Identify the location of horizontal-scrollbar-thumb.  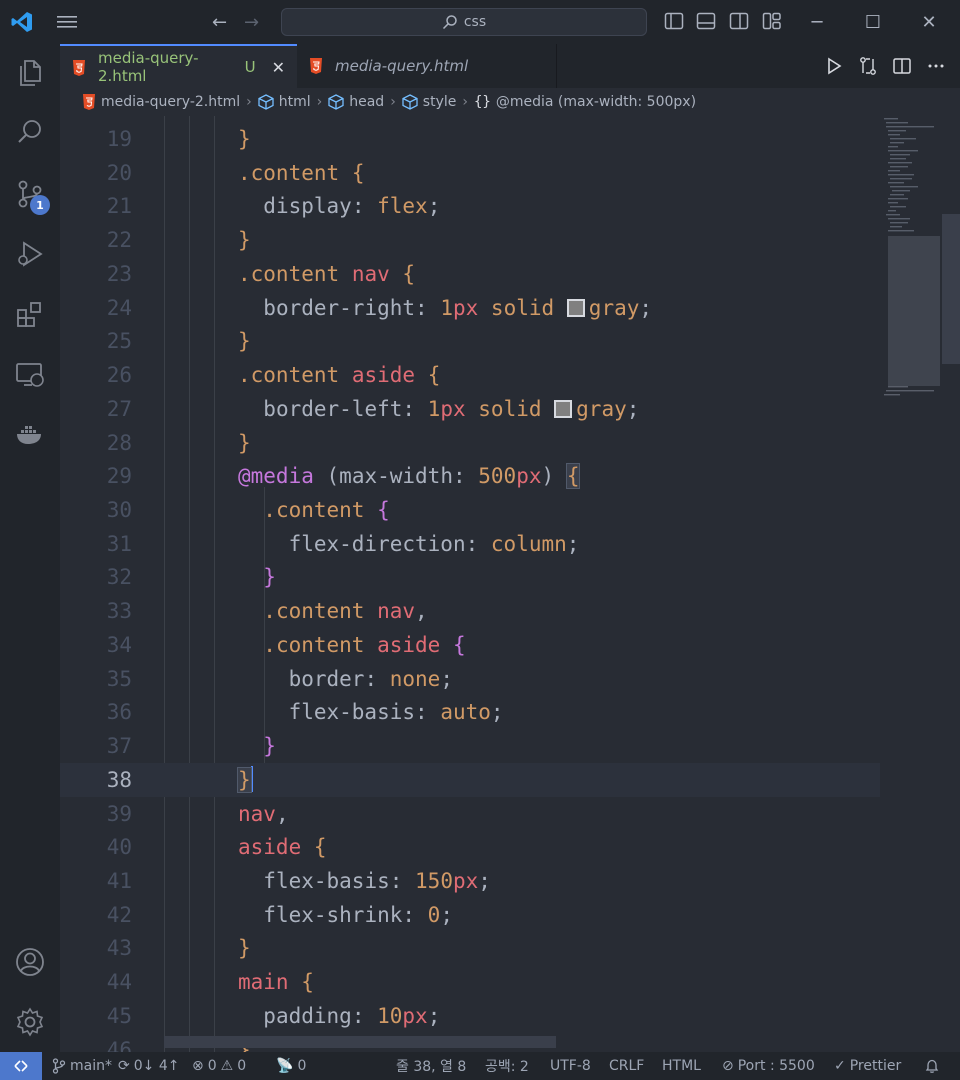
(360, 1042).